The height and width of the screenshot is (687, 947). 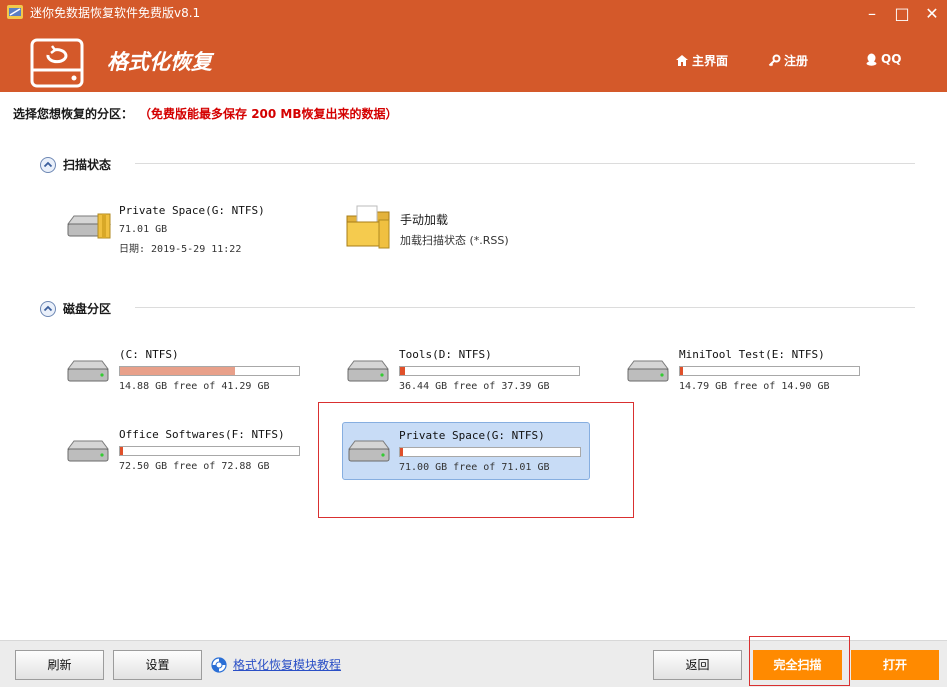 What do you see at coordinates (87, 309) in the screenshot?
I see `partition-section-title: 磁盘分区` at bounding box center [87, 309].